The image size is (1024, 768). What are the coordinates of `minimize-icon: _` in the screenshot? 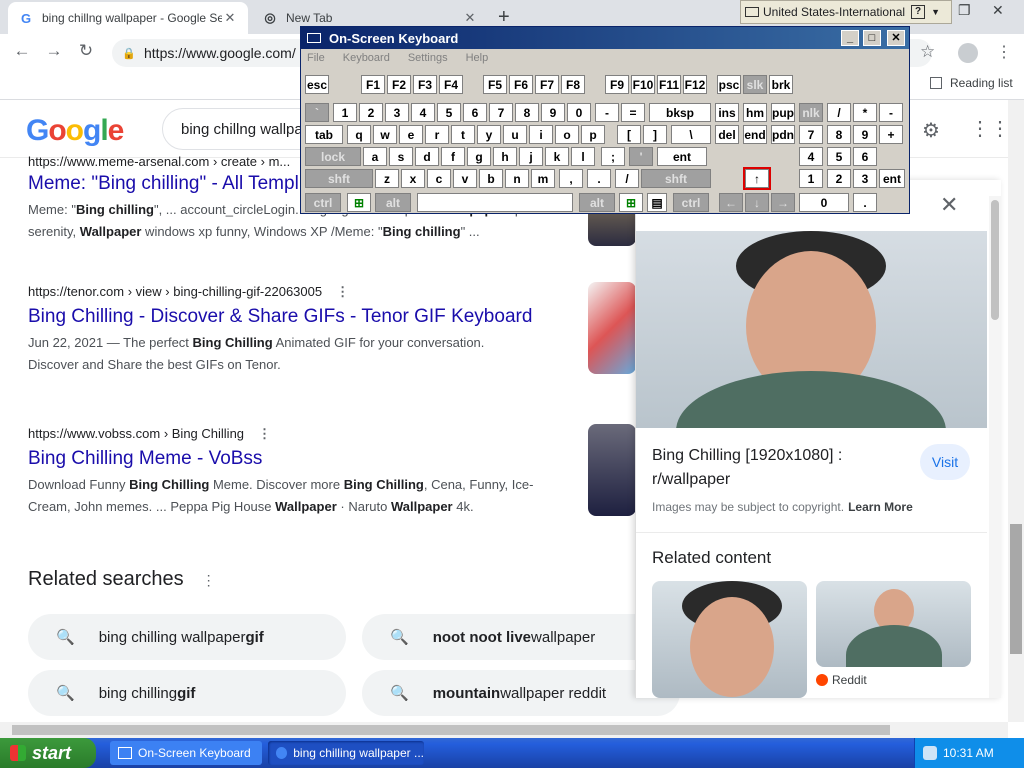 It's located at (850, 38).